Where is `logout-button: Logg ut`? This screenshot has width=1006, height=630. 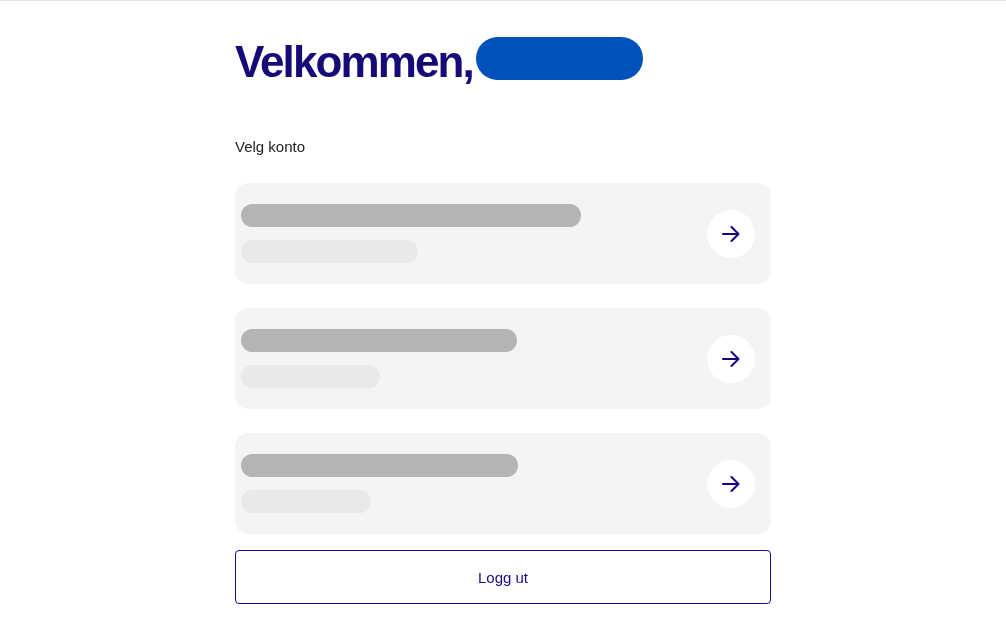
logout-button: Logg ut is located at coordinates (503, 577).